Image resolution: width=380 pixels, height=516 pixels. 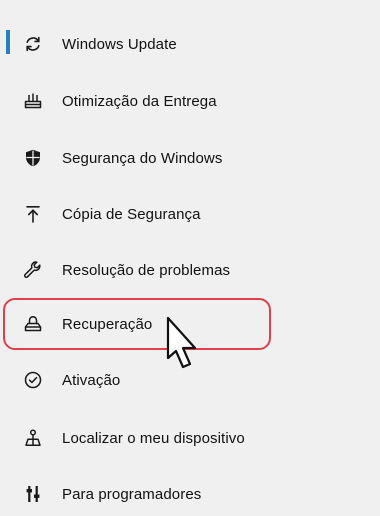 I want to click on sidebar-item-label: Ativação, so click(x=91, y=380).